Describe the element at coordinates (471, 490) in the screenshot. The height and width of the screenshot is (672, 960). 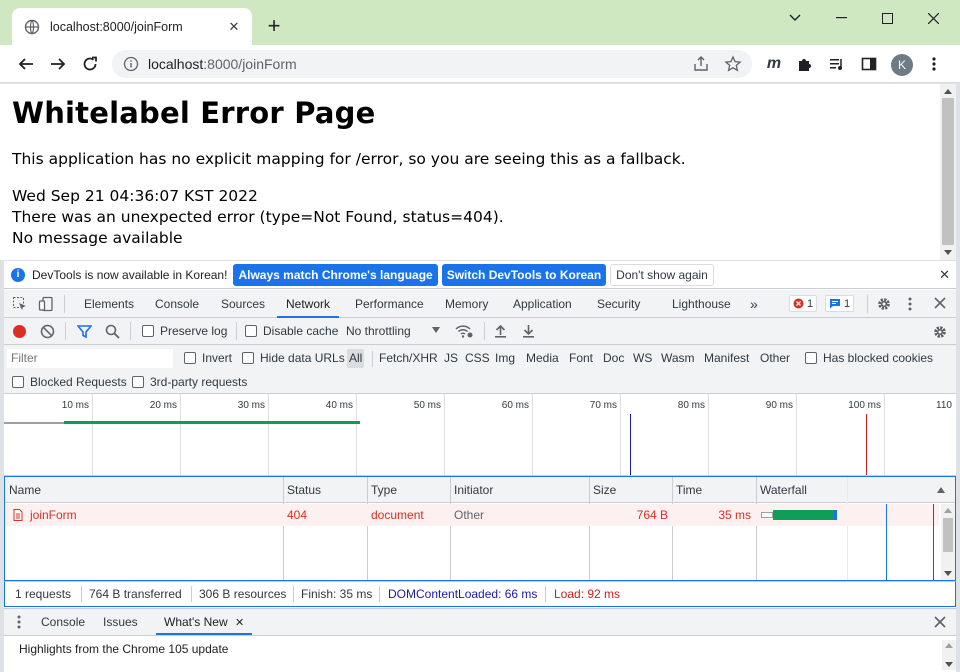
I see `column-header-initiator: Initiator` at that location.